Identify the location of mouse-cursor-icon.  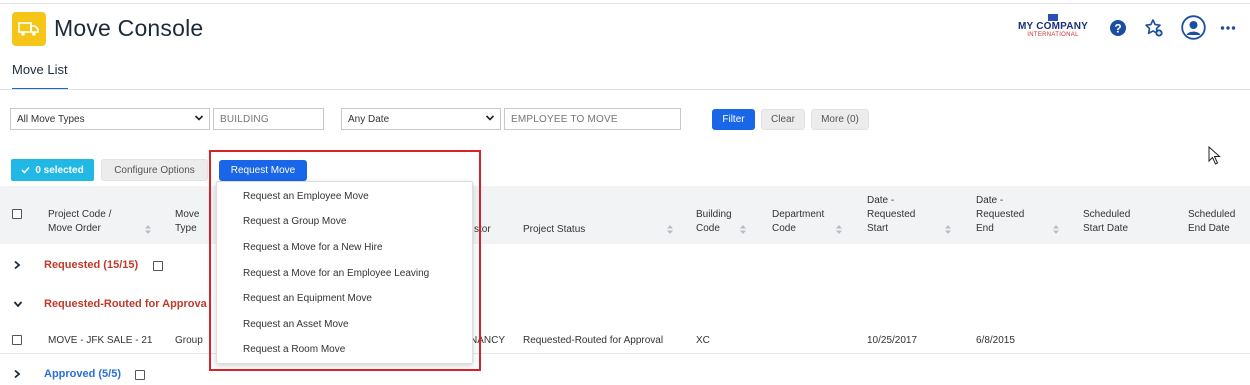
(1214, 155).